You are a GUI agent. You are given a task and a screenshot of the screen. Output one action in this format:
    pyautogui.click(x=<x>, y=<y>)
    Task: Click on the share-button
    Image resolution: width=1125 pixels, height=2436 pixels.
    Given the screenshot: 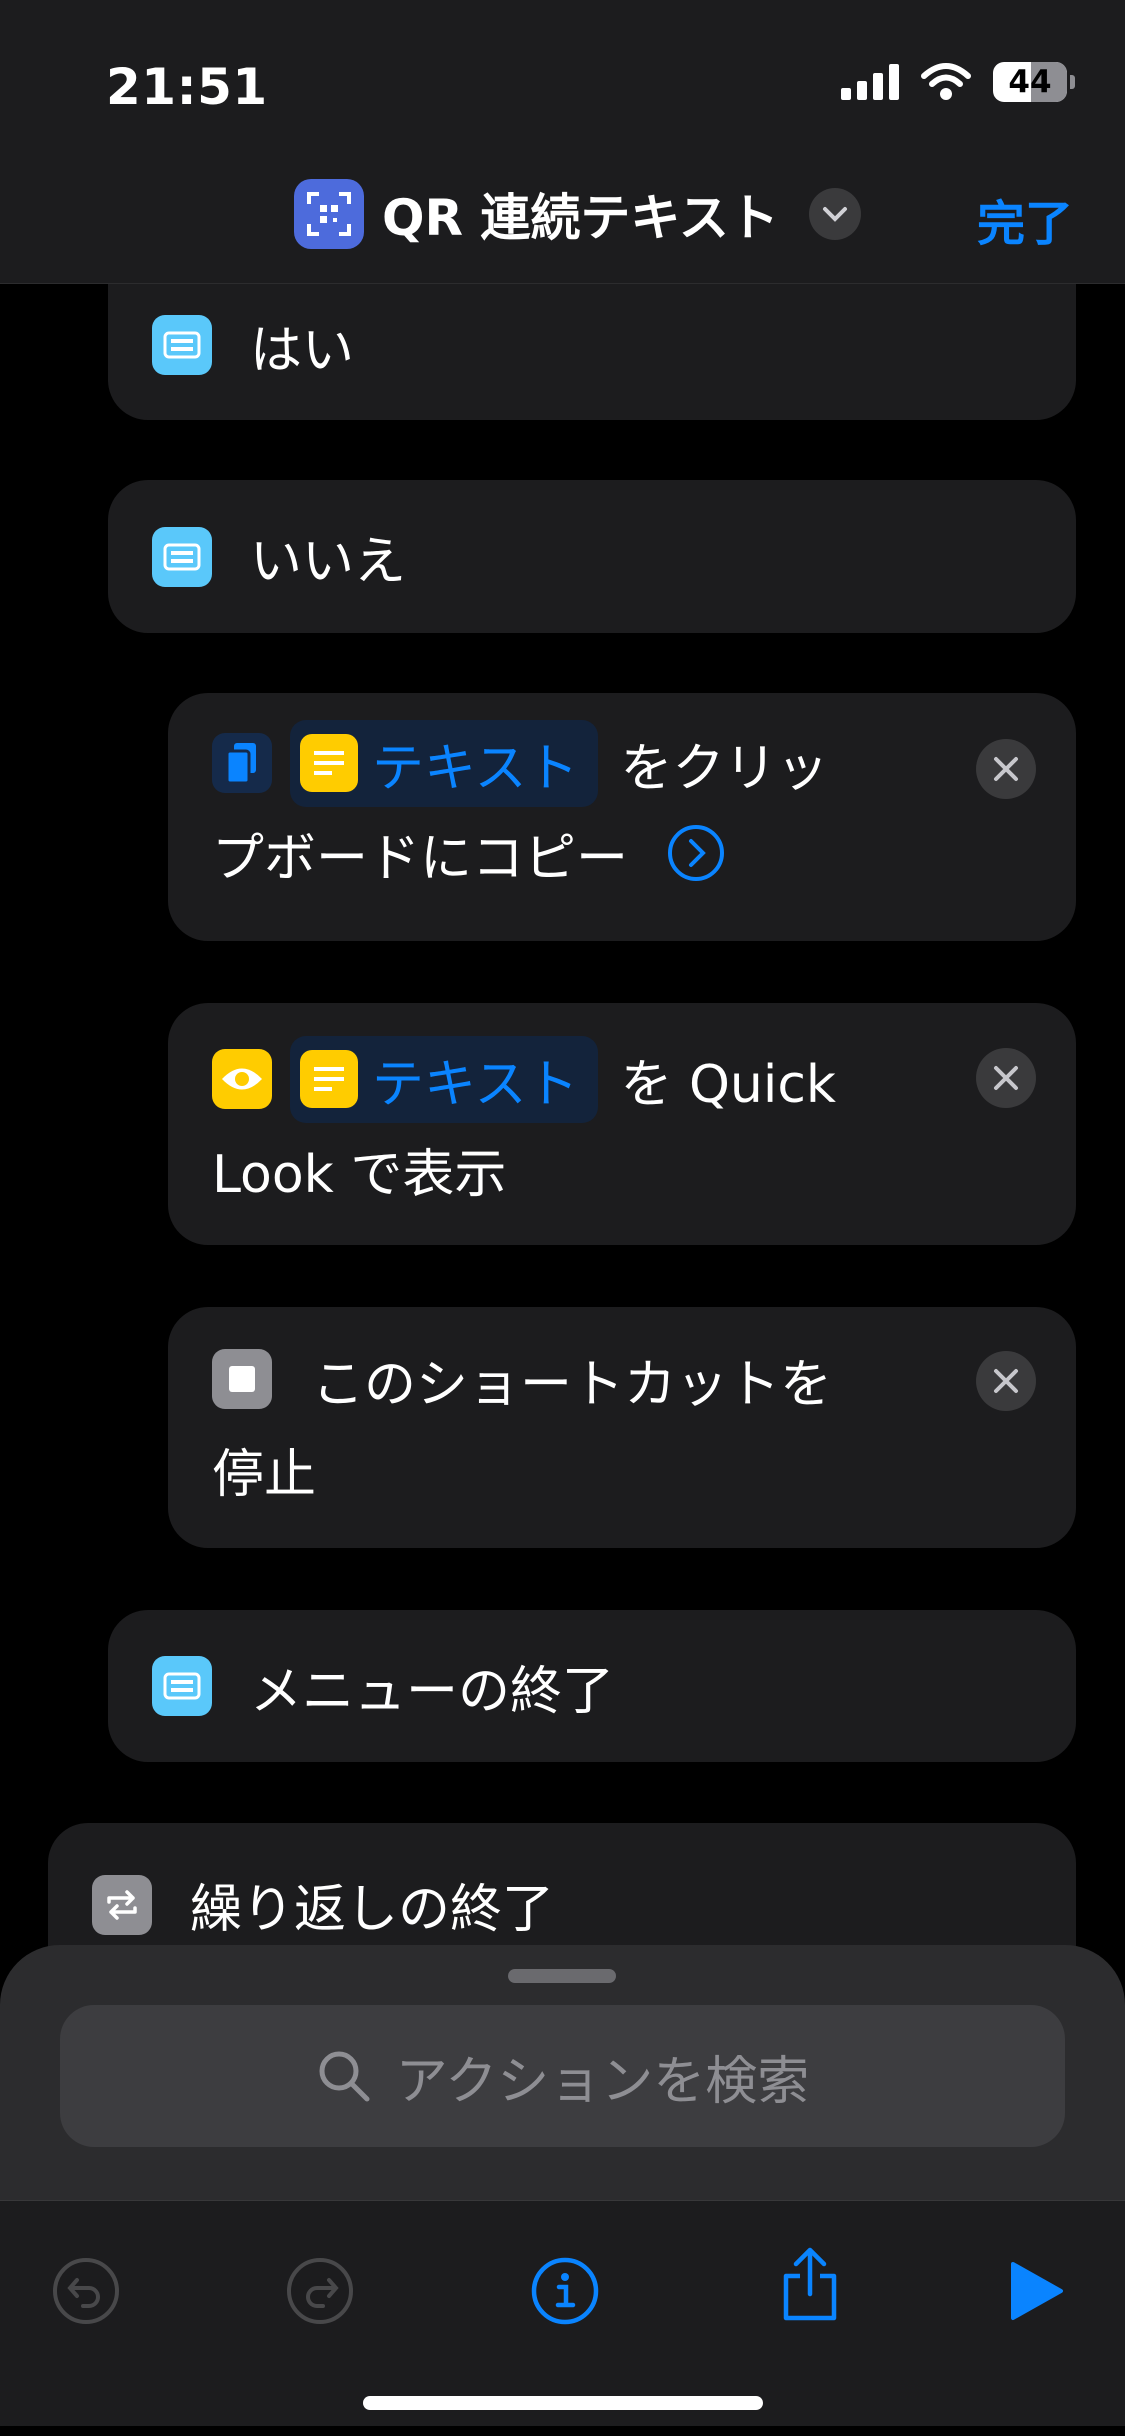 What is the action you would take?
    pyautogui.click(x=810, y=2284)
    